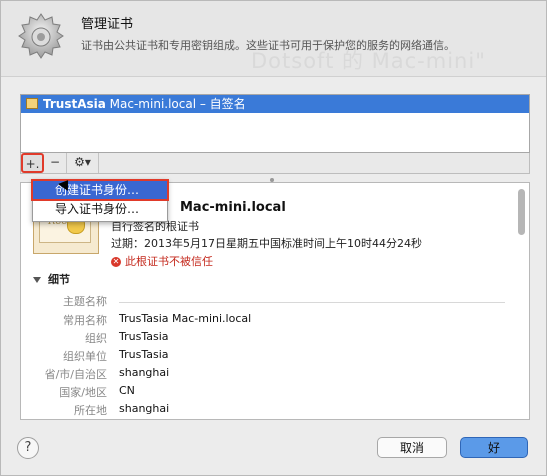 The width and height of the screenshot is (547, 476). Describe the element at coordinates (85, 320) in the screenshot. I see `field-label: 常用名称` at that location.